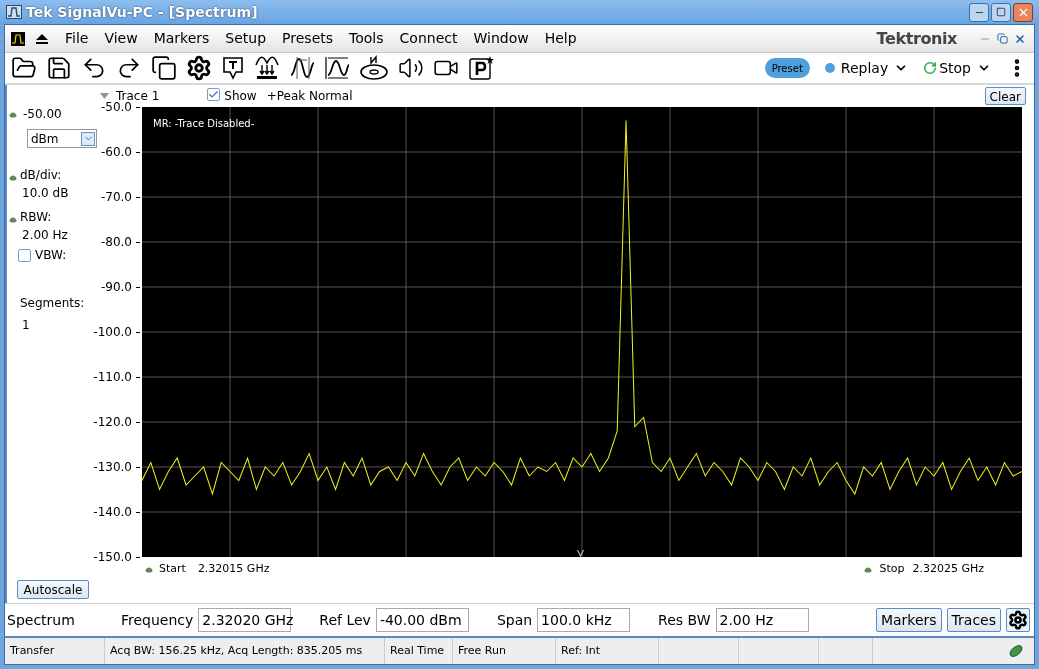 This screenshot has height=669, width=1039. I want to click on stop-label: Stop, so click(892, 569).